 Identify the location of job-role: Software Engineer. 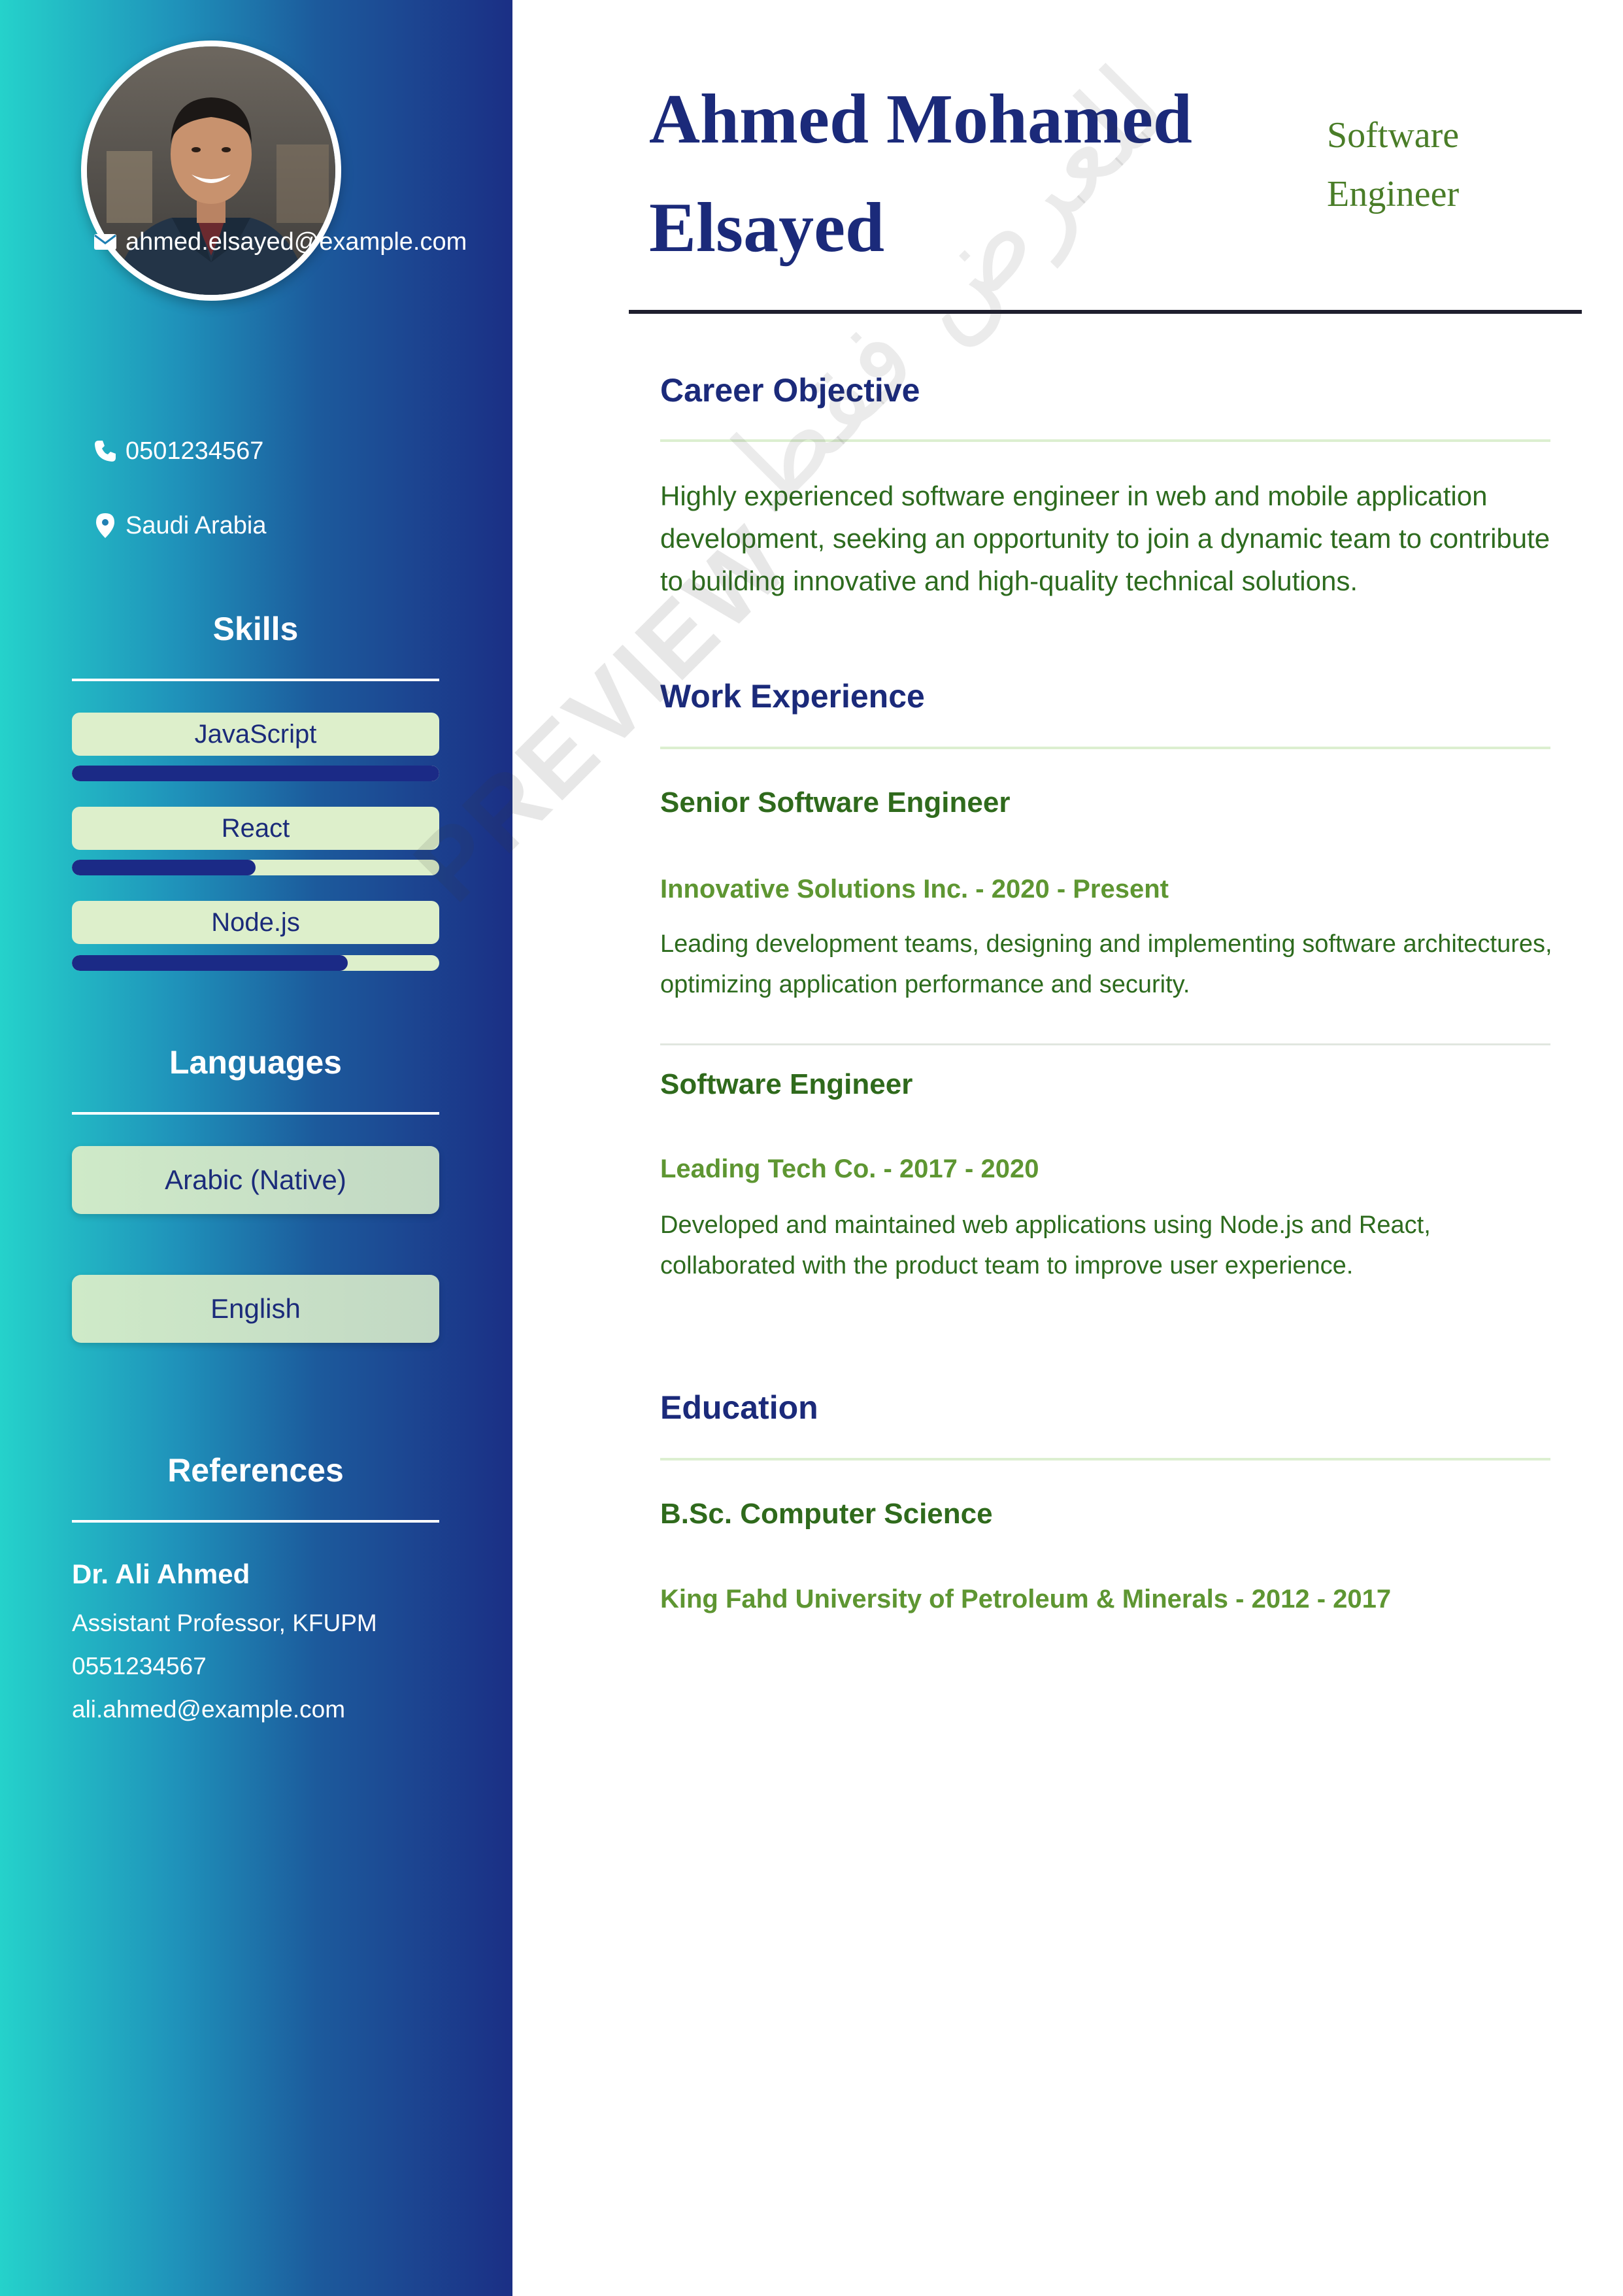
(786, 1084).